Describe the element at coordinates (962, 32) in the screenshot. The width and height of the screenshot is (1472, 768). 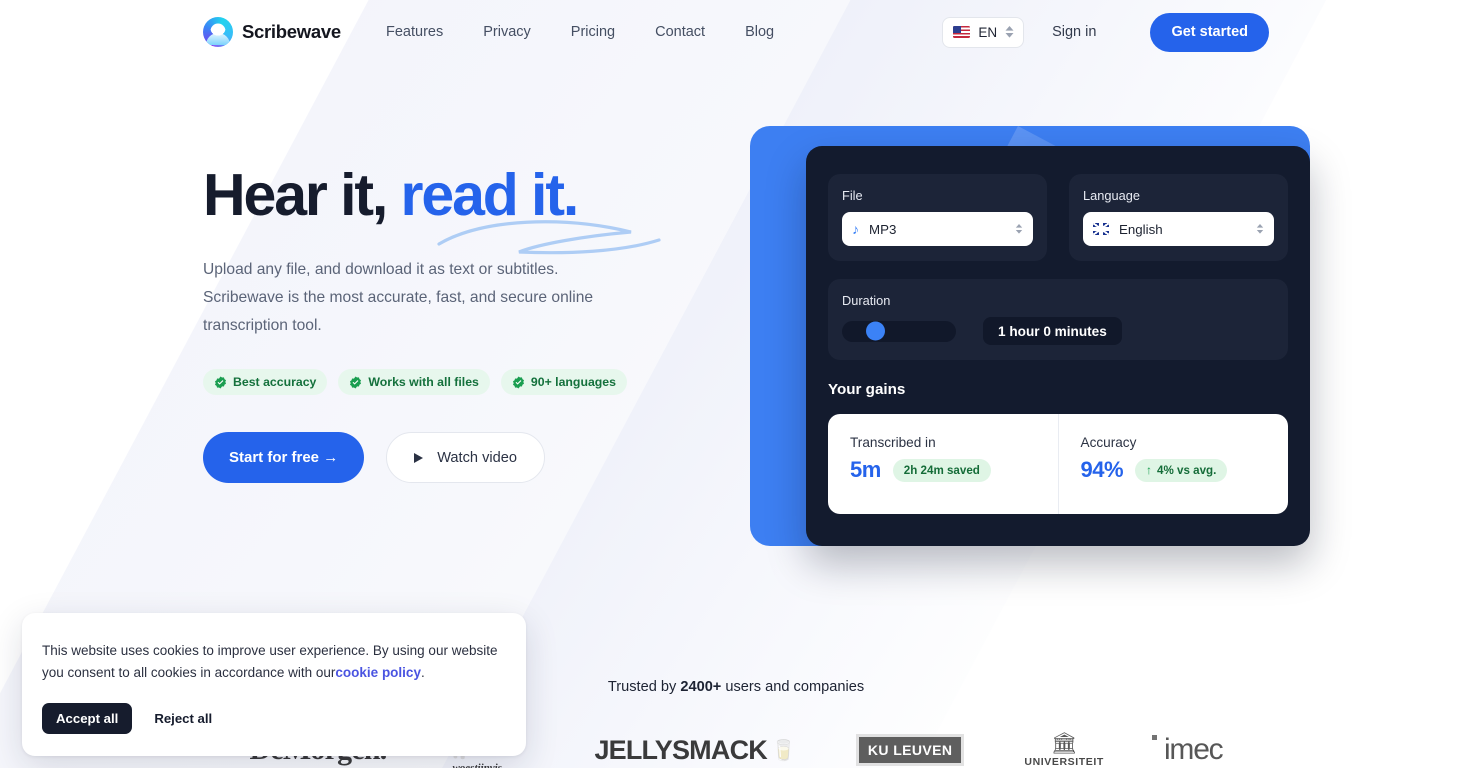
I see `flag-us-icon` at that location.